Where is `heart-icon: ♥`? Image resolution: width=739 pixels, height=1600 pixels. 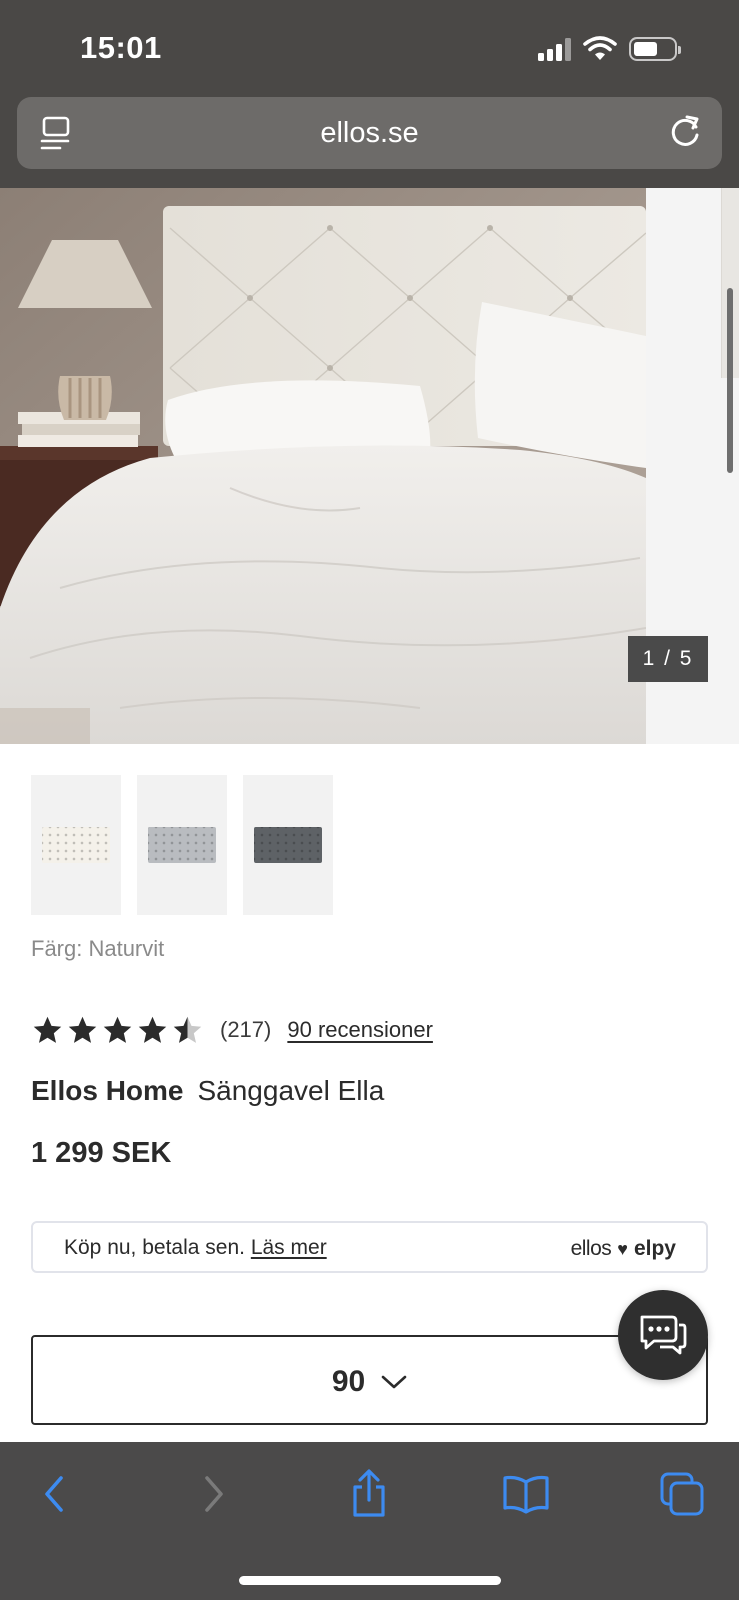 heart-icon: ♥ is located at coordinates (622, 1248).